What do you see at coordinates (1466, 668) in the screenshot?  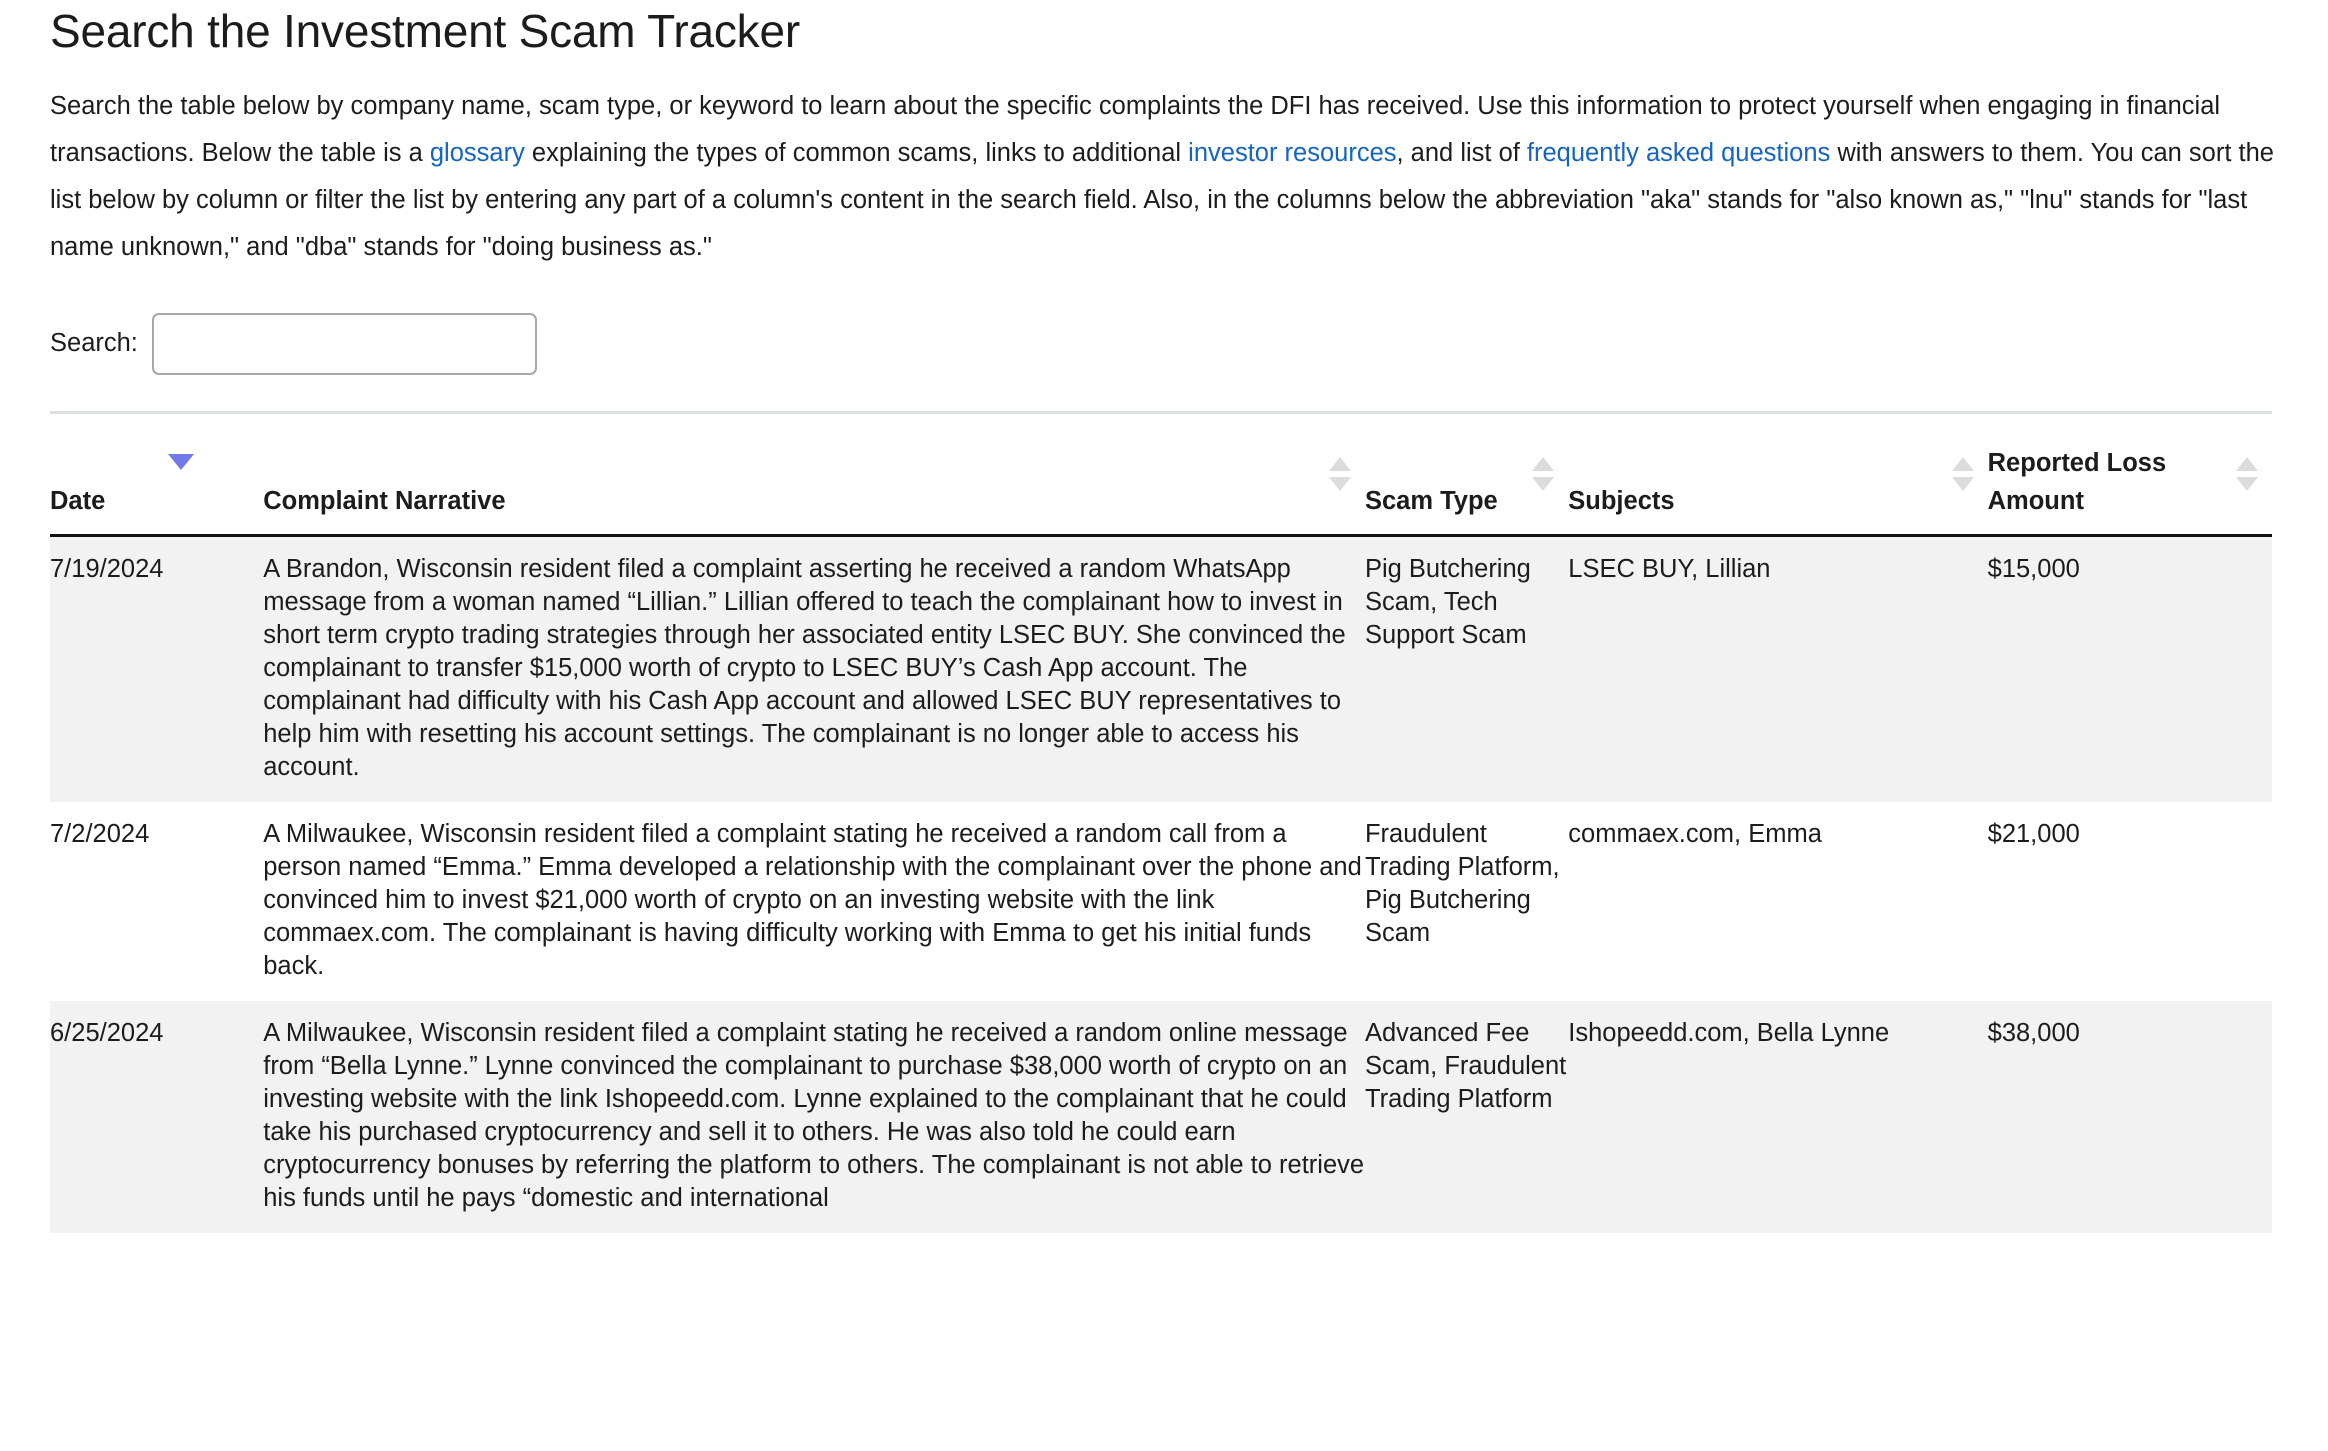 I see `cell-scam-type: Pig Butchering Scam, Tech Support Scam` at bounding box center [1466, 668].